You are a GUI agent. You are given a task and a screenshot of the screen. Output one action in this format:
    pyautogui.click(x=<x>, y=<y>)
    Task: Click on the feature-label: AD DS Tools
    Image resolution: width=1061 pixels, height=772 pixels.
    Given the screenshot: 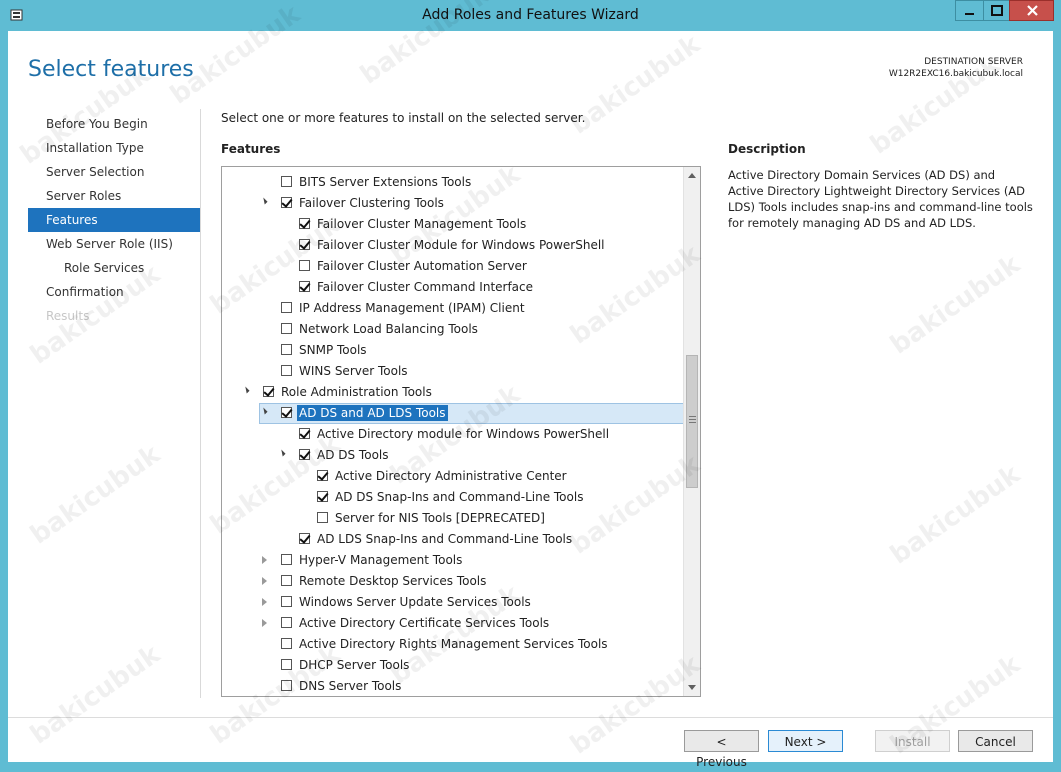 What is the action you would take?
    pyautogui.click(x=353, y=455)
    